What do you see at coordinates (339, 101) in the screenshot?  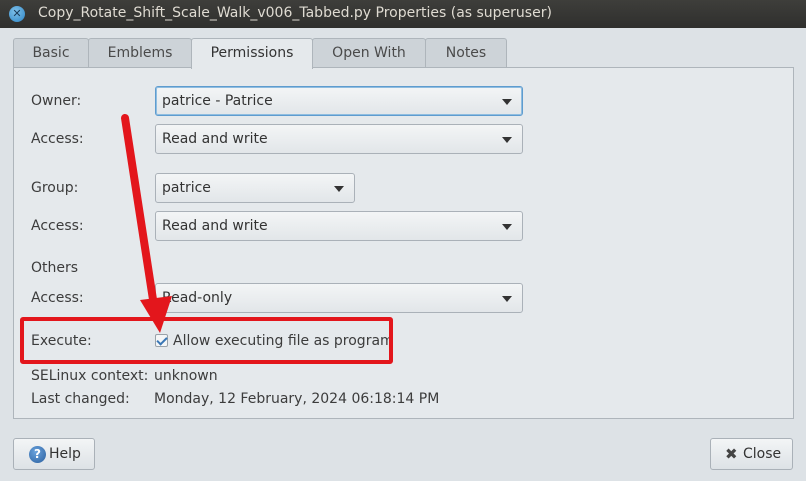 I see `owner-combo: patrice - Patrice` at bounding box center [339, 101].